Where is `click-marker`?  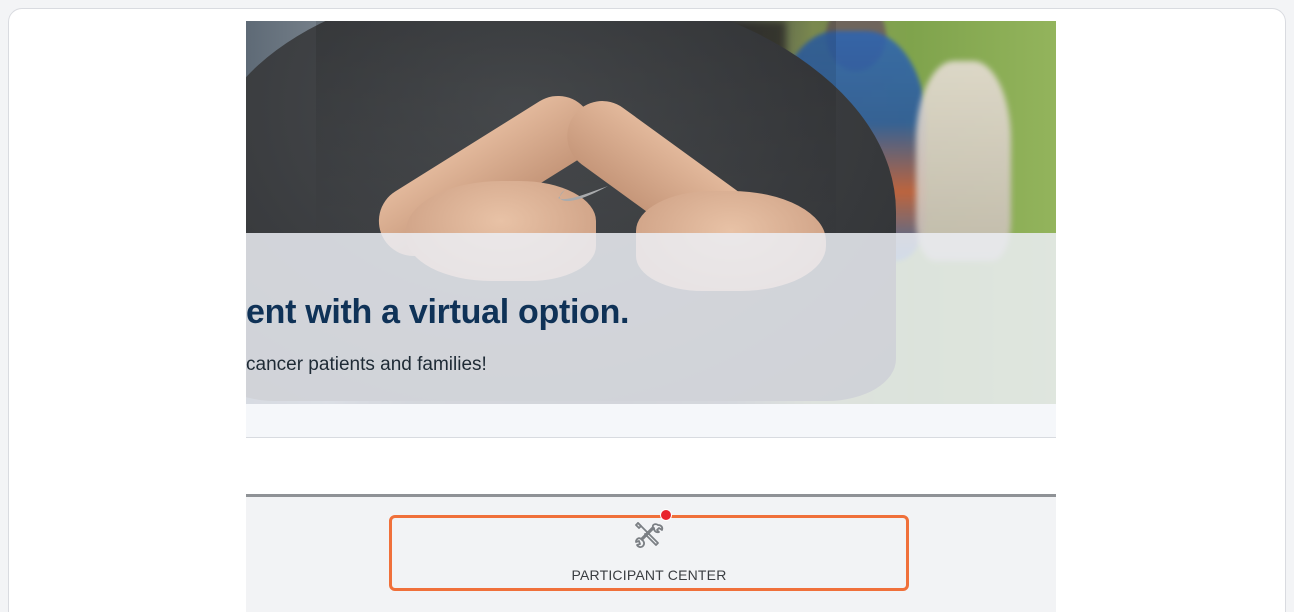 click-marker is located at coordinates (666, 515).